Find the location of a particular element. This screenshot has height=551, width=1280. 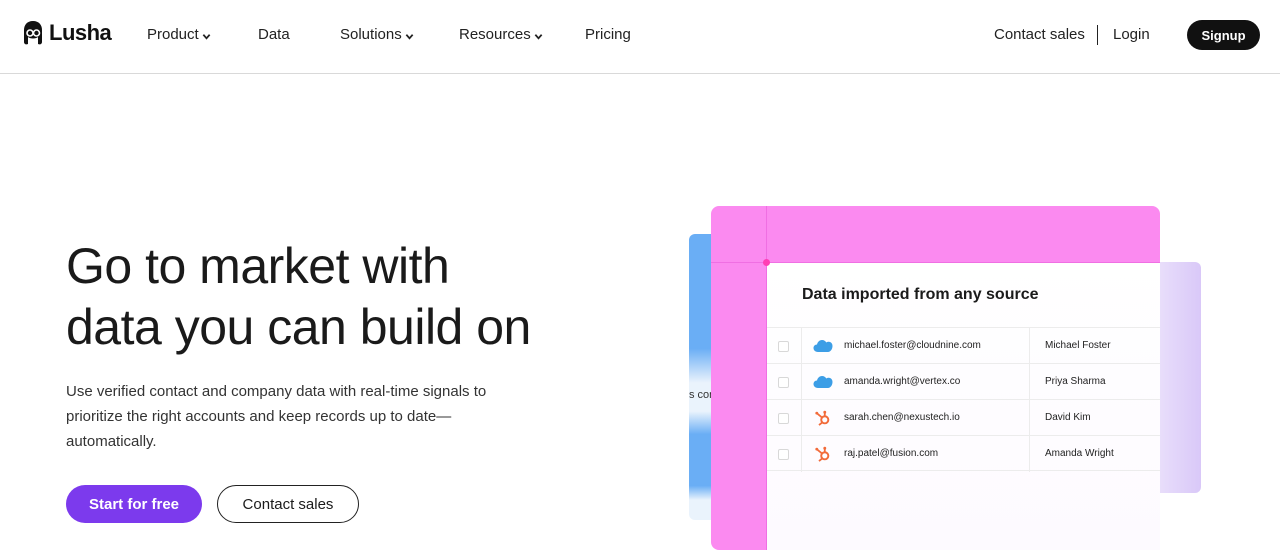

nav-item-pricing: Pricing is located at coordinates (608, 34).